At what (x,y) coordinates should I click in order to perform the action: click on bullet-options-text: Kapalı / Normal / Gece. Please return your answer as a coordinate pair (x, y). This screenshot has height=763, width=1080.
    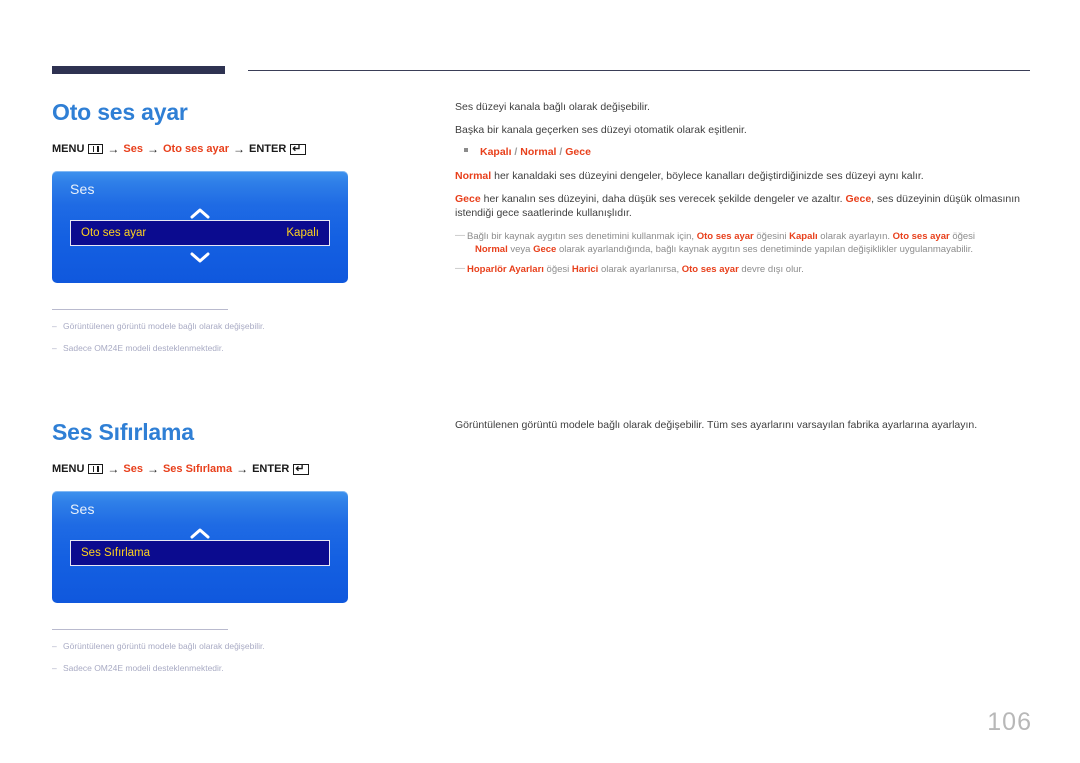
    Looking at the image, I should click on (535, 153).